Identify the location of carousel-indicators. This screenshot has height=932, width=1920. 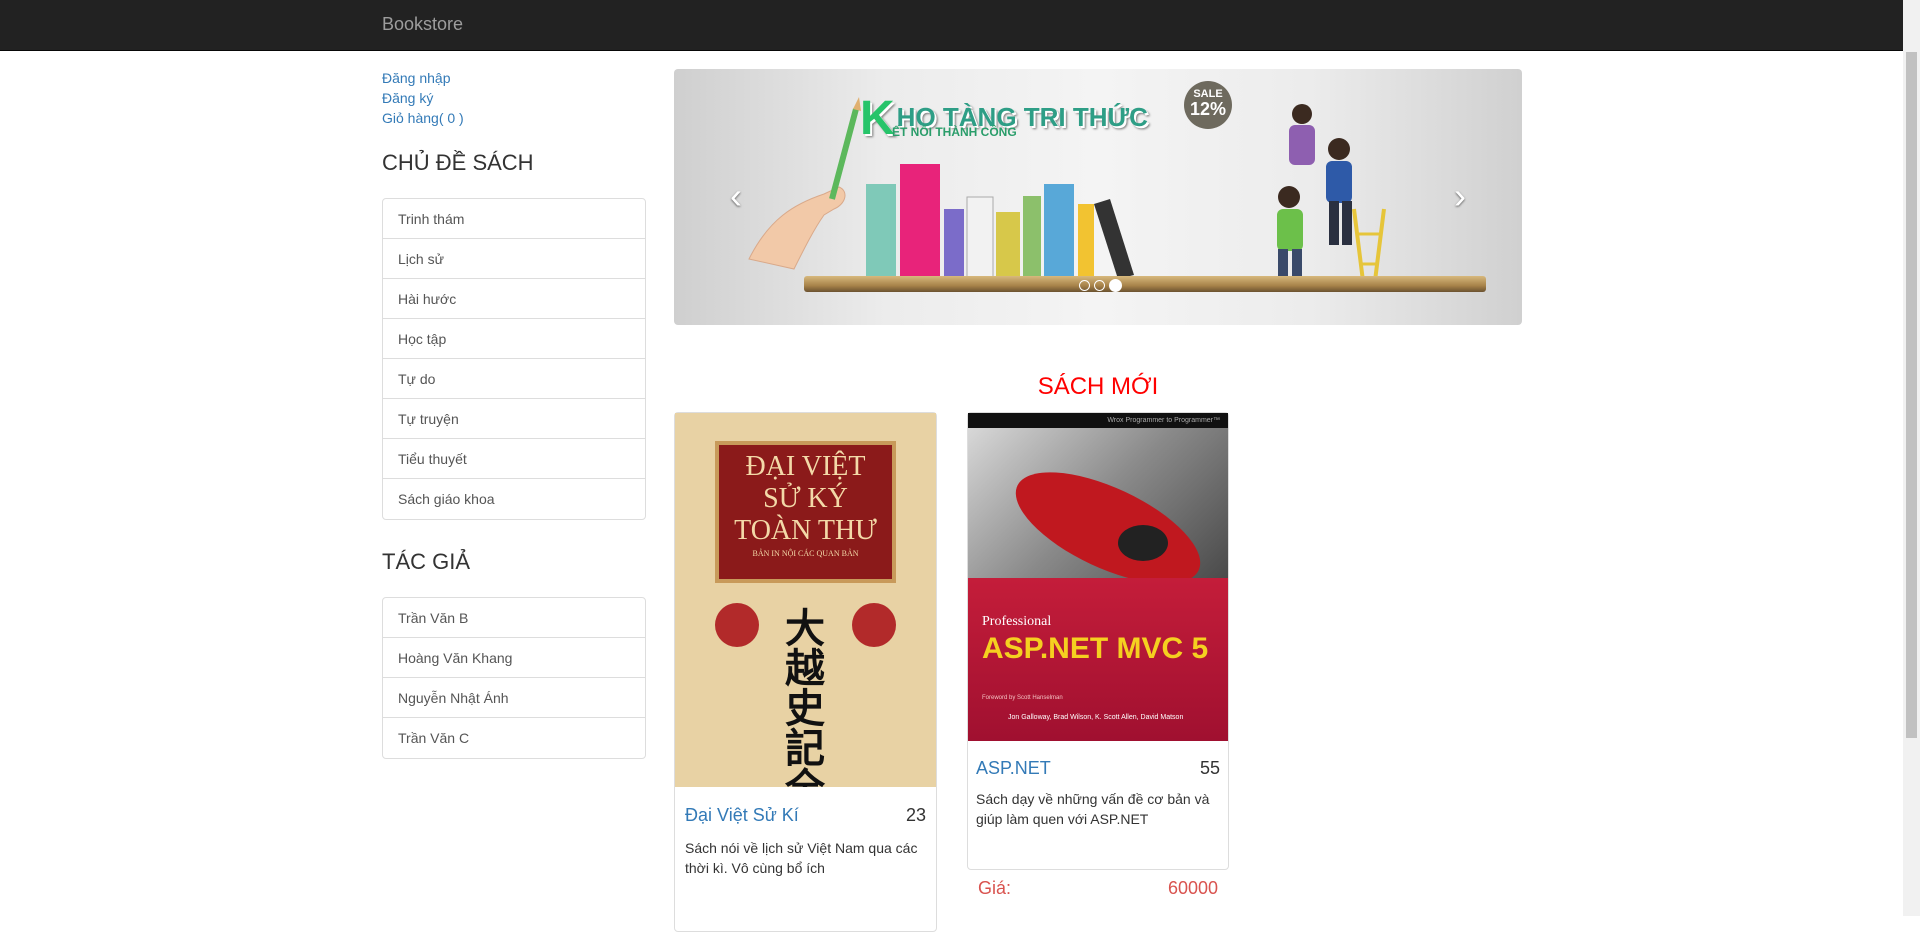
(1102, 287).